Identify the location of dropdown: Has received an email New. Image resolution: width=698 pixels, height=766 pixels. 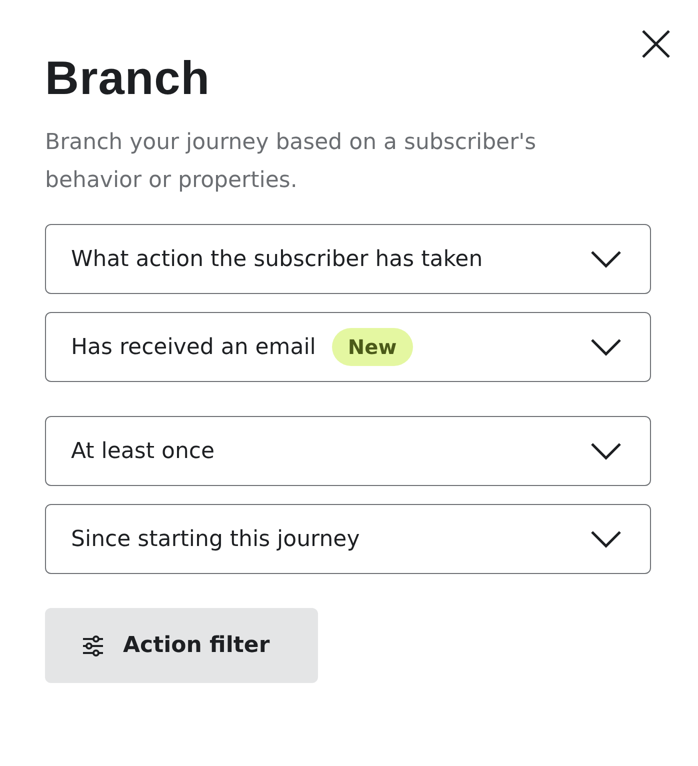
(348, 347).